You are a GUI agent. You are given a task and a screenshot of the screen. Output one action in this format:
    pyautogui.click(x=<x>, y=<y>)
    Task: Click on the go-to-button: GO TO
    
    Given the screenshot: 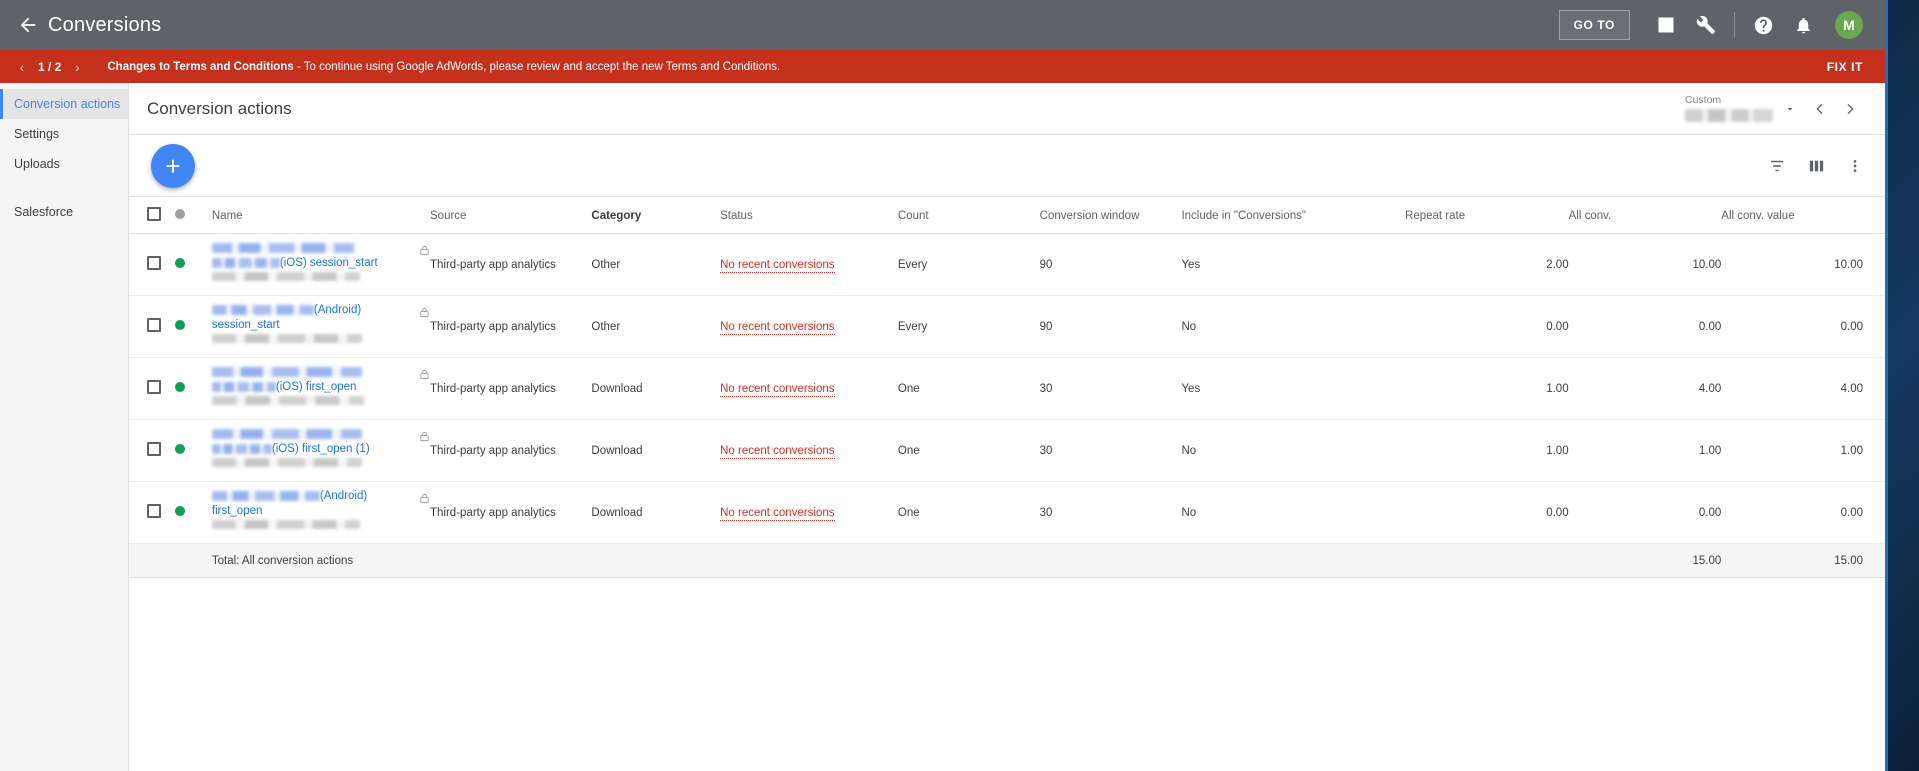 What is the action you would take?
    pyautogui.click(x=1594, y=25)
    